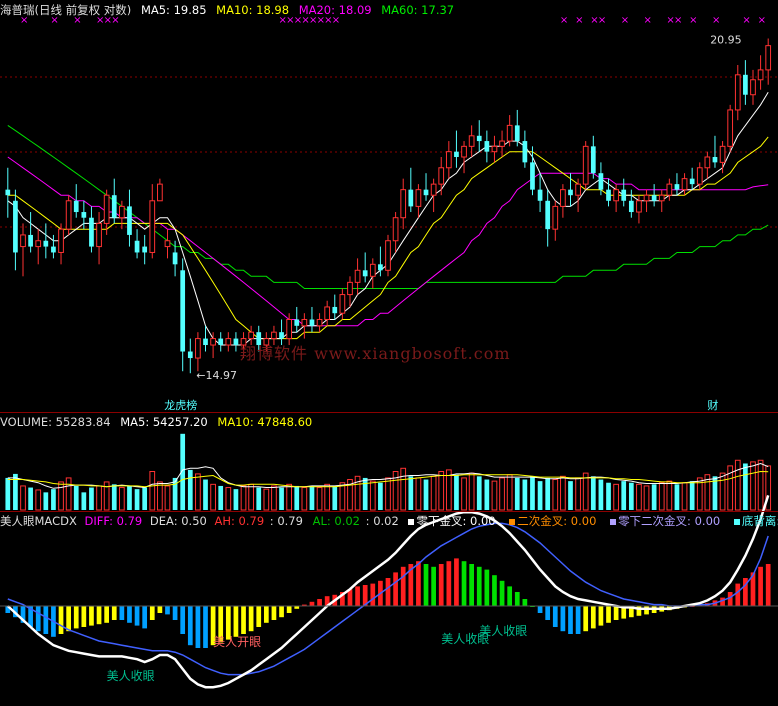  What do you see at coordinates (678, 20) in the screenshot?
I see `signal-marker-21: ×` at bounding box center [678, 20].